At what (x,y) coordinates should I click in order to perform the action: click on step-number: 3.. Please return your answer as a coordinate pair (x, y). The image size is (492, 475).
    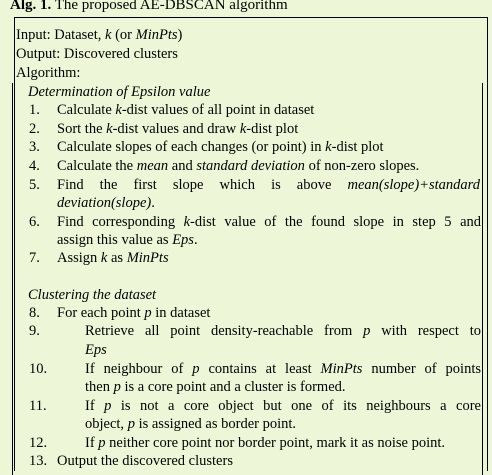
    Looking at the image, I should click on (34, 147).